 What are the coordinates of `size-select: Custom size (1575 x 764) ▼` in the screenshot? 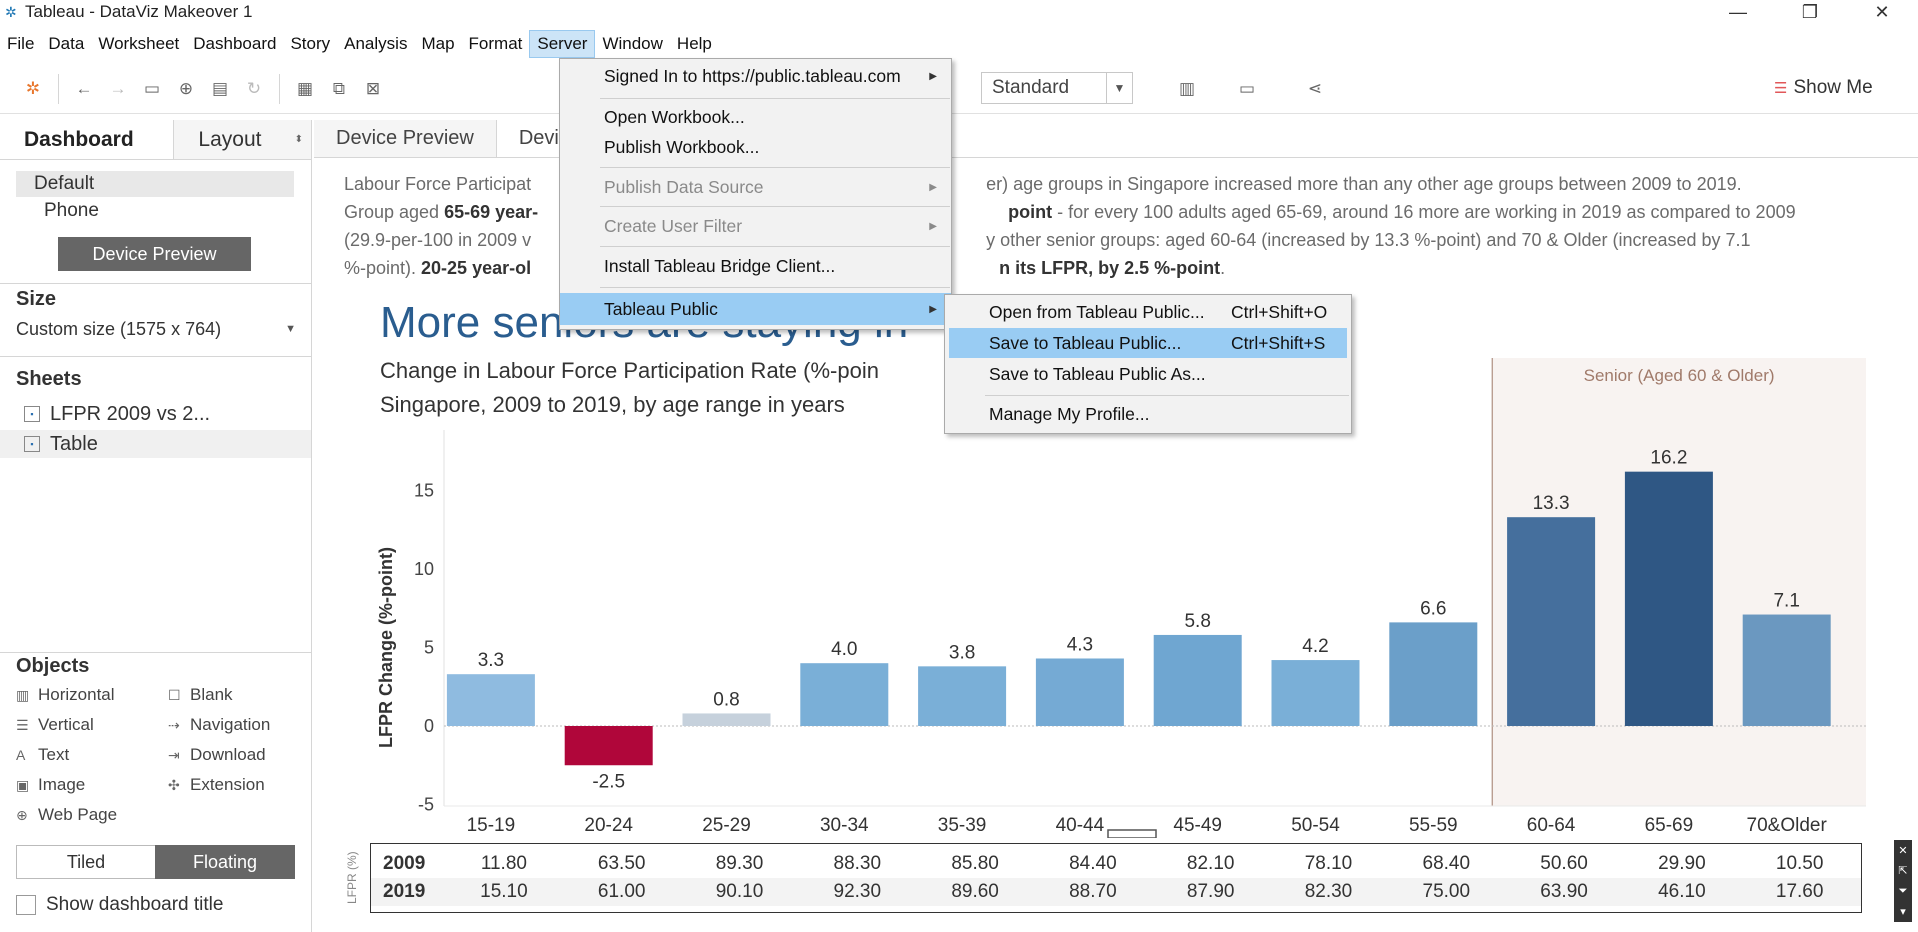 It's located at (156, 329).